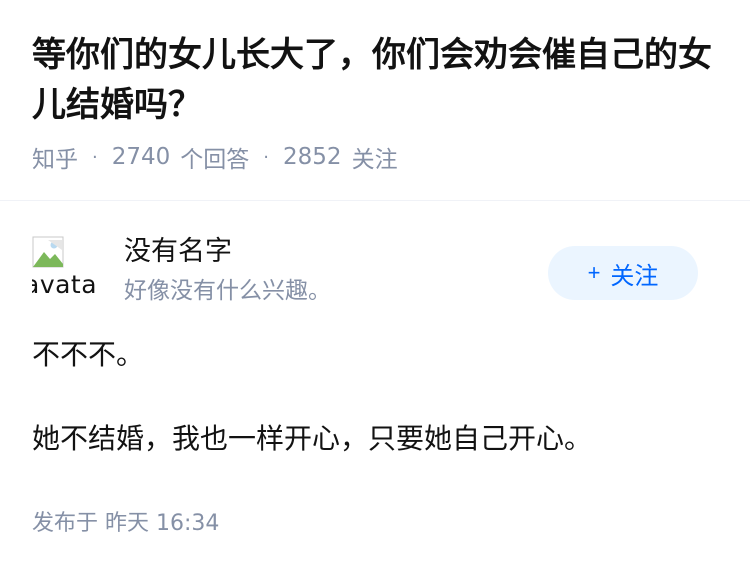 Image resolution: width=750 pixels, height=574 pixels. Describe the element at coordinates (375, 200) in the screenshot. I see `section-divider` at that location.